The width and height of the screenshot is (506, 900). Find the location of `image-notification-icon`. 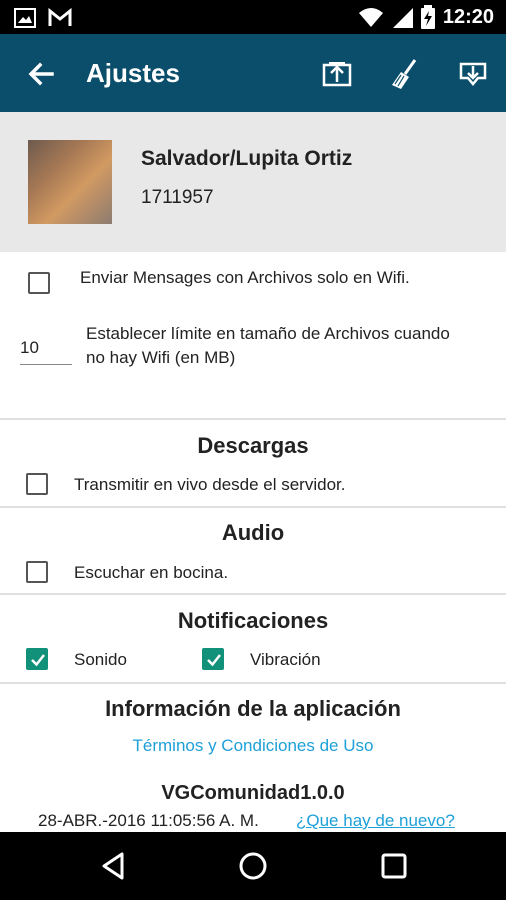

image-notification-icon is located at coordinates (25, 18).